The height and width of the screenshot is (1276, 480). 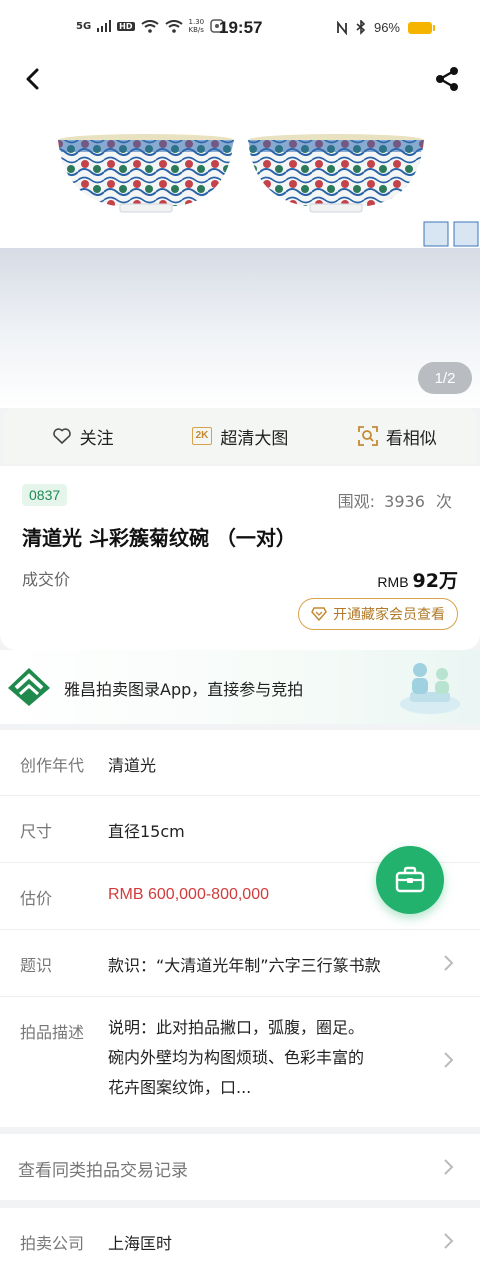 I want to click on net-speed: 1.30 KB/s, so click(x=197, y=26).